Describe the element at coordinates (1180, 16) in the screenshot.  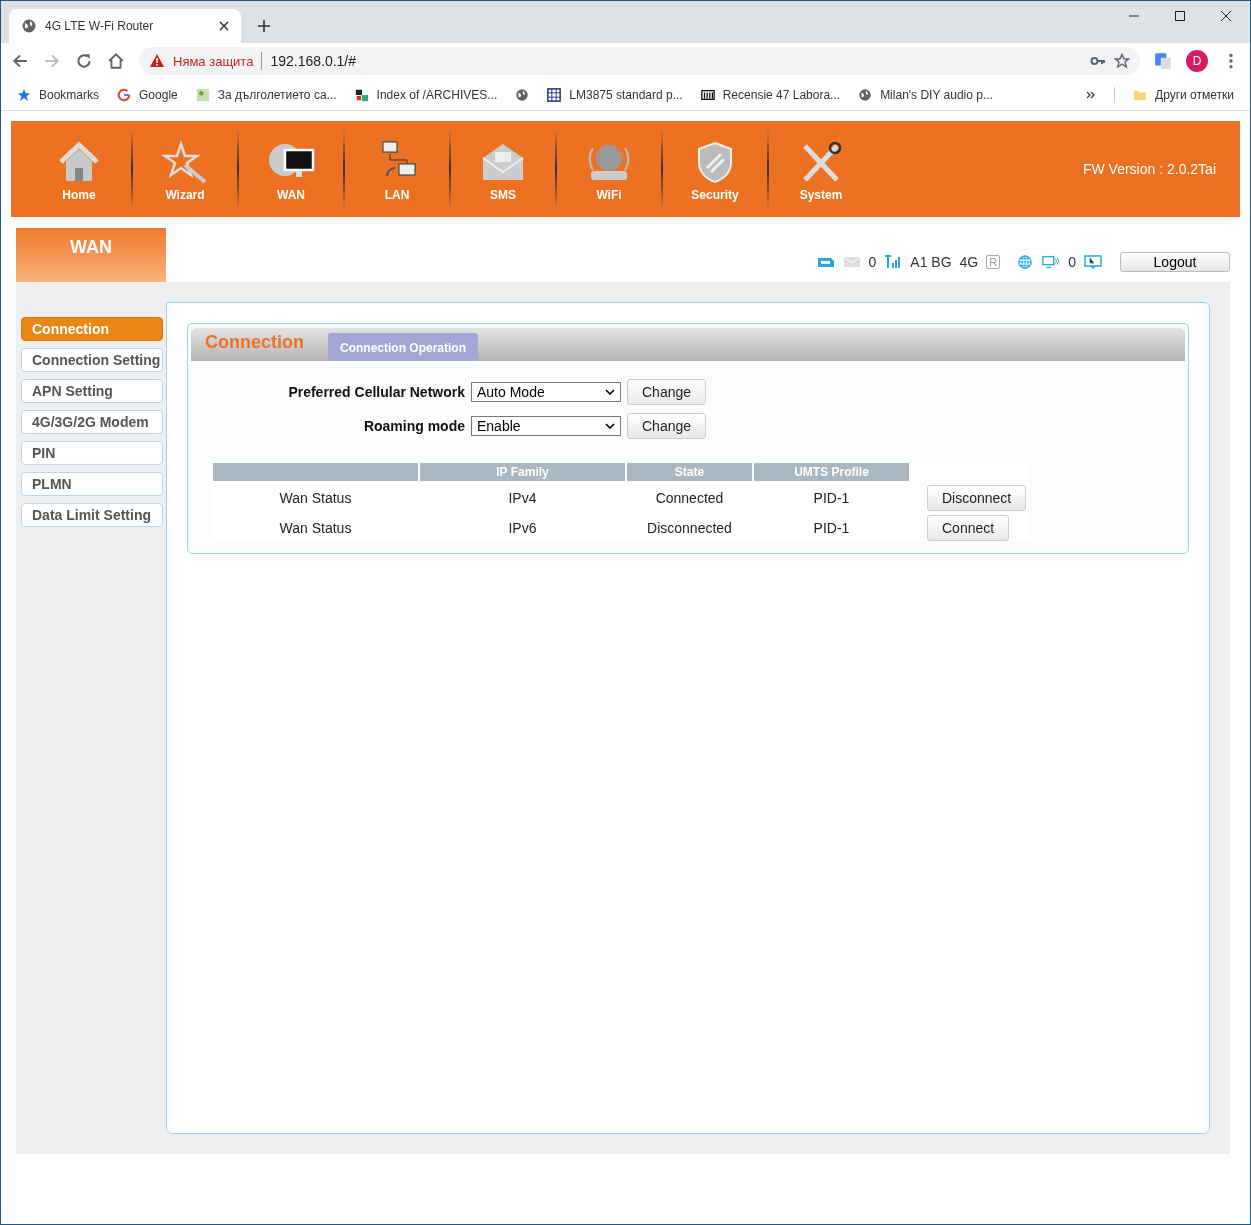
I see `maximize-icon` at that location.